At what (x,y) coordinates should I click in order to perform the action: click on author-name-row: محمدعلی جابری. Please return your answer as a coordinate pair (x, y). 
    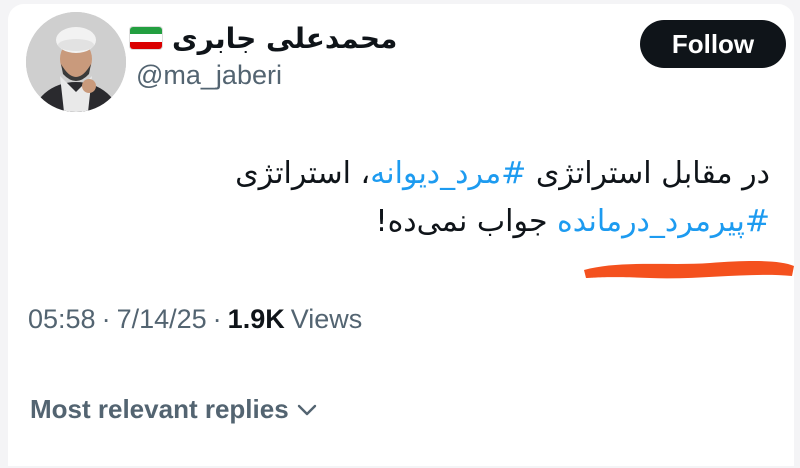
    Looking at the image, I should click on (263, 38).